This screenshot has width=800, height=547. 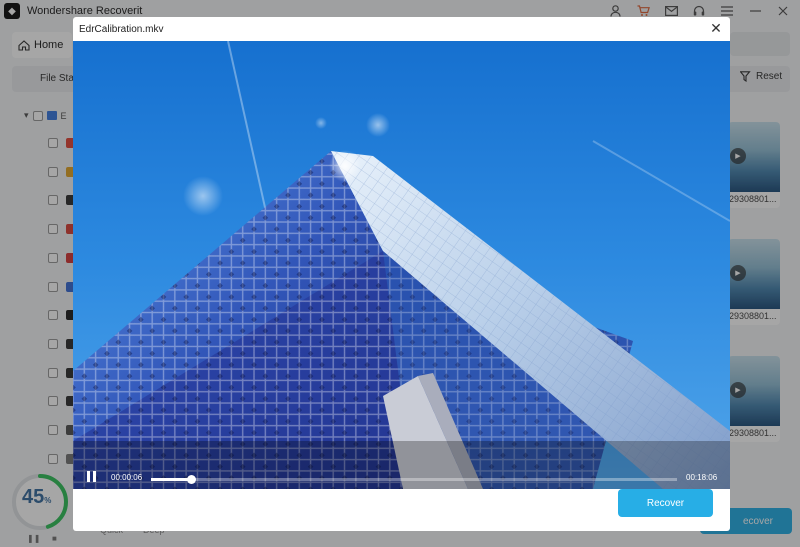 I want to click on recover-button: Recover, so click(x=665, y=503).